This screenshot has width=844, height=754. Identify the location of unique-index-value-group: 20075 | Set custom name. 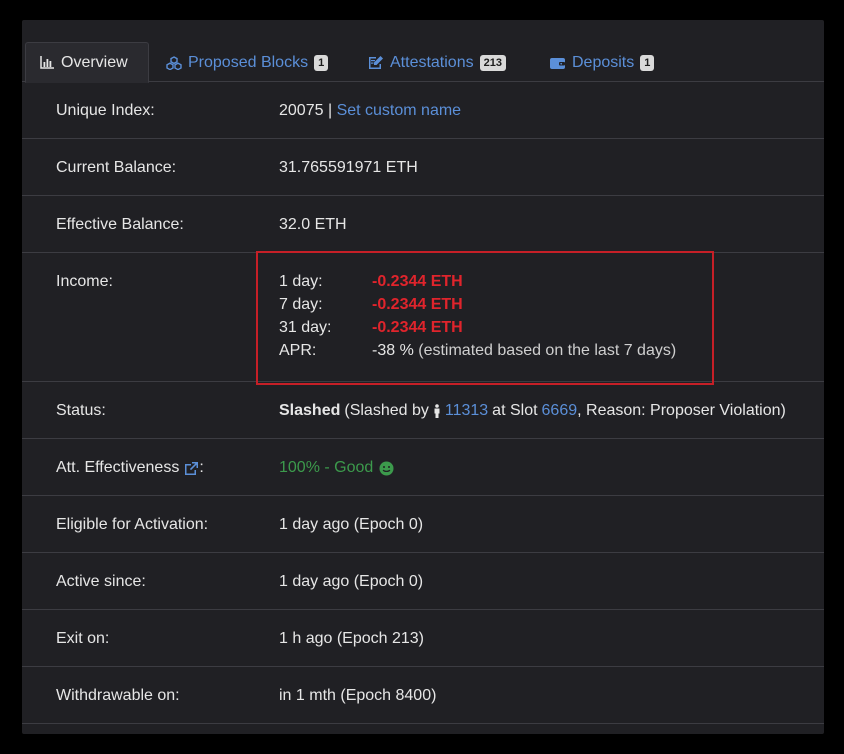
(370, 111).